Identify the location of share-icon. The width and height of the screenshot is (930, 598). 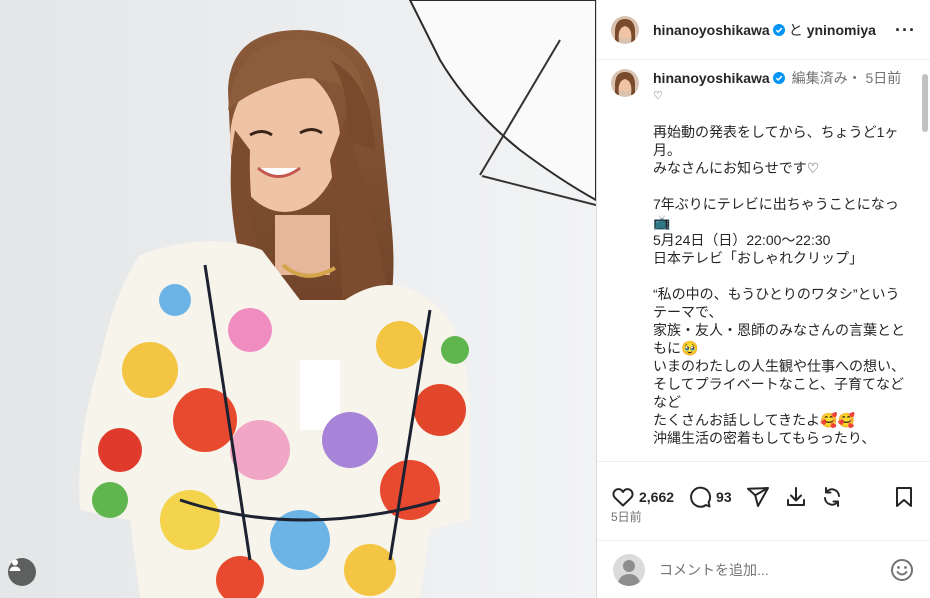
(758, 497).